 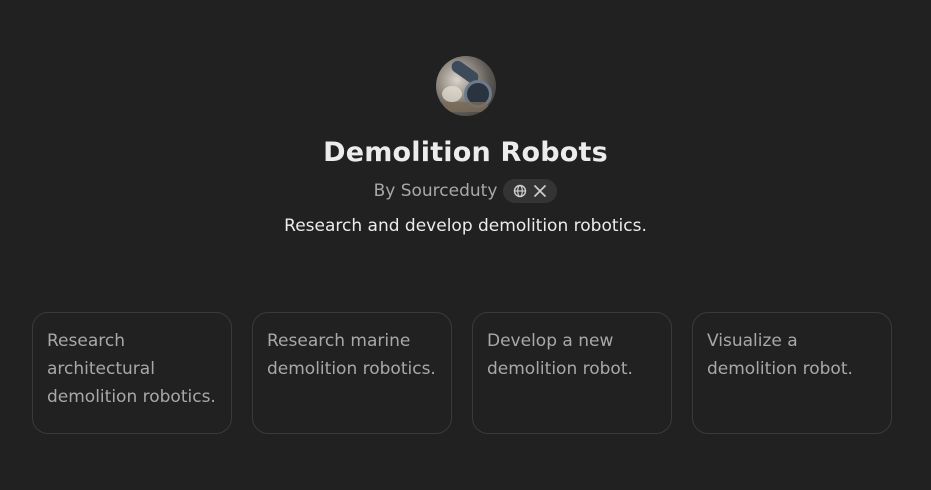 I want to click on starter-card: Research marine demolition robotics., so click(x=352, y=373).